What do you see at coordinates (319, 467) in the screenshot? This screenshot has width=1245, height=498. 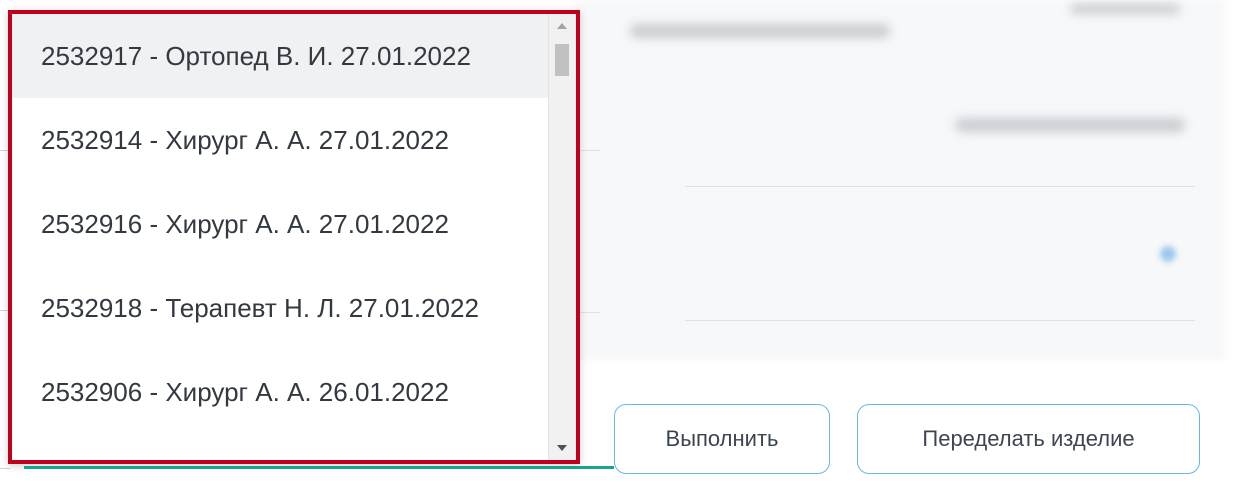 I see `select-underline` at bounding box center [319, 467].